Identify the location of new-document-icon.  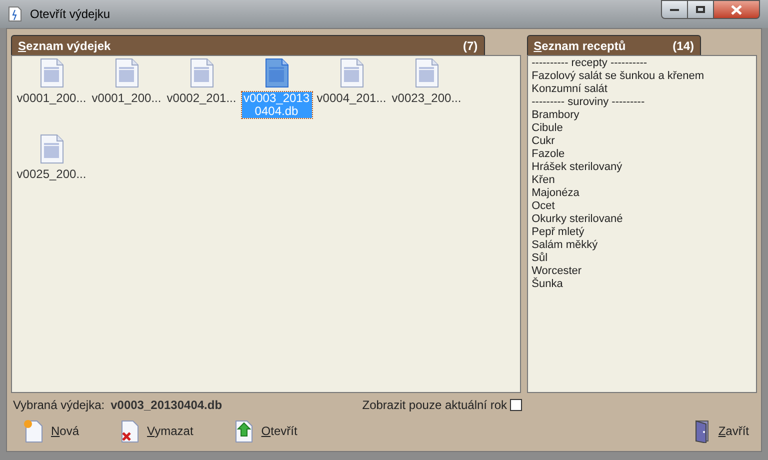
(34, 431).